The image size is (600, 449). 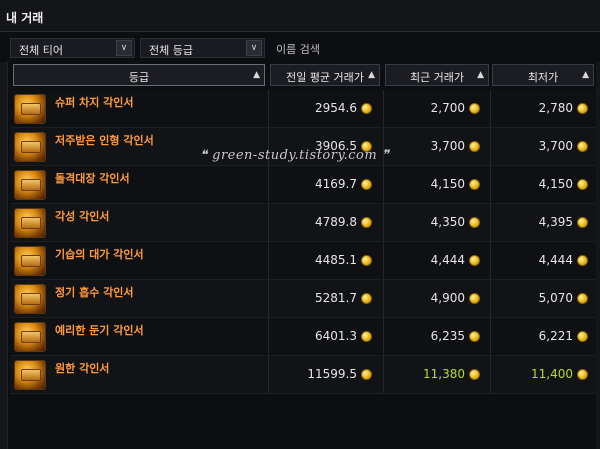 I want to click on recent-price: 11,380, so click(x=444, y=374).